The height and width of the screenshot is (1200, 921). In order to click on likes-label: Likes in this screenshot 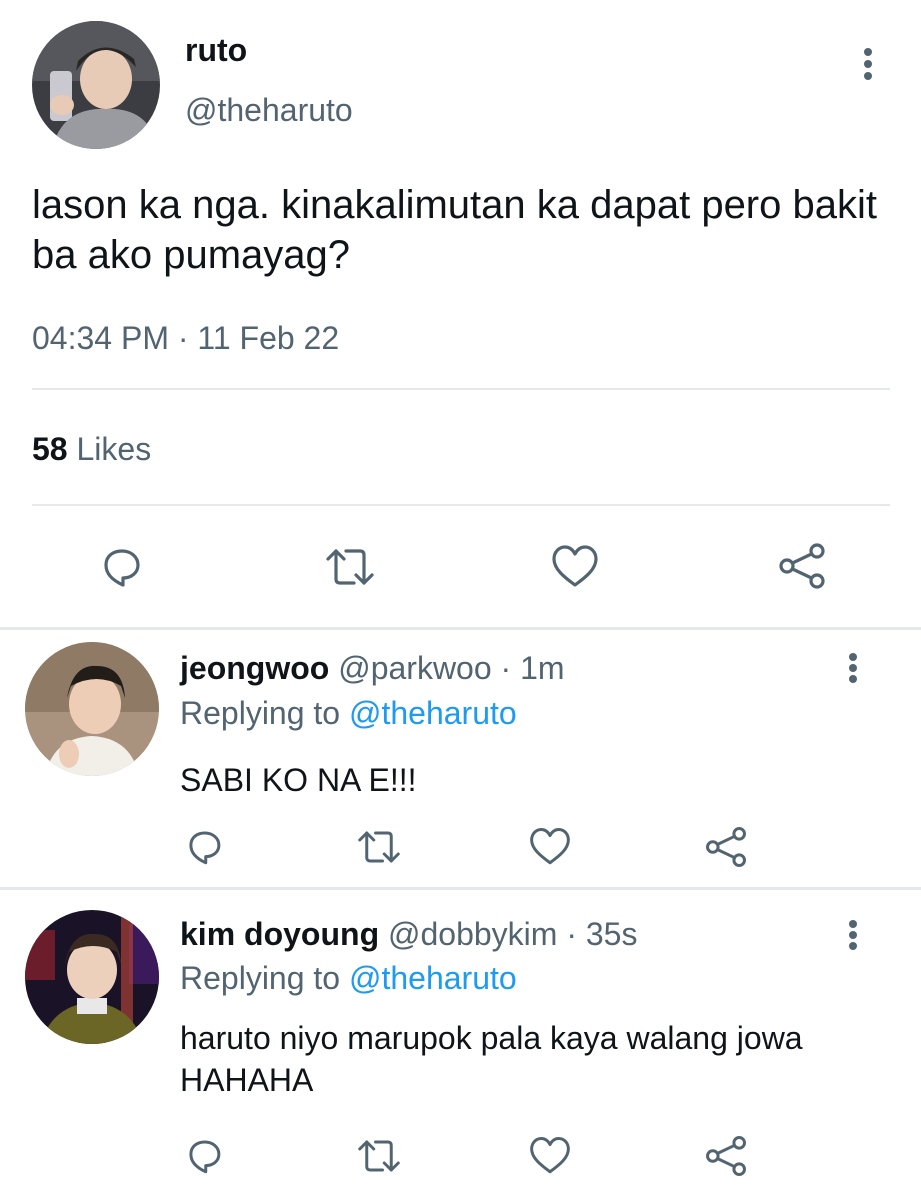, I will do `click(114, 449)`.